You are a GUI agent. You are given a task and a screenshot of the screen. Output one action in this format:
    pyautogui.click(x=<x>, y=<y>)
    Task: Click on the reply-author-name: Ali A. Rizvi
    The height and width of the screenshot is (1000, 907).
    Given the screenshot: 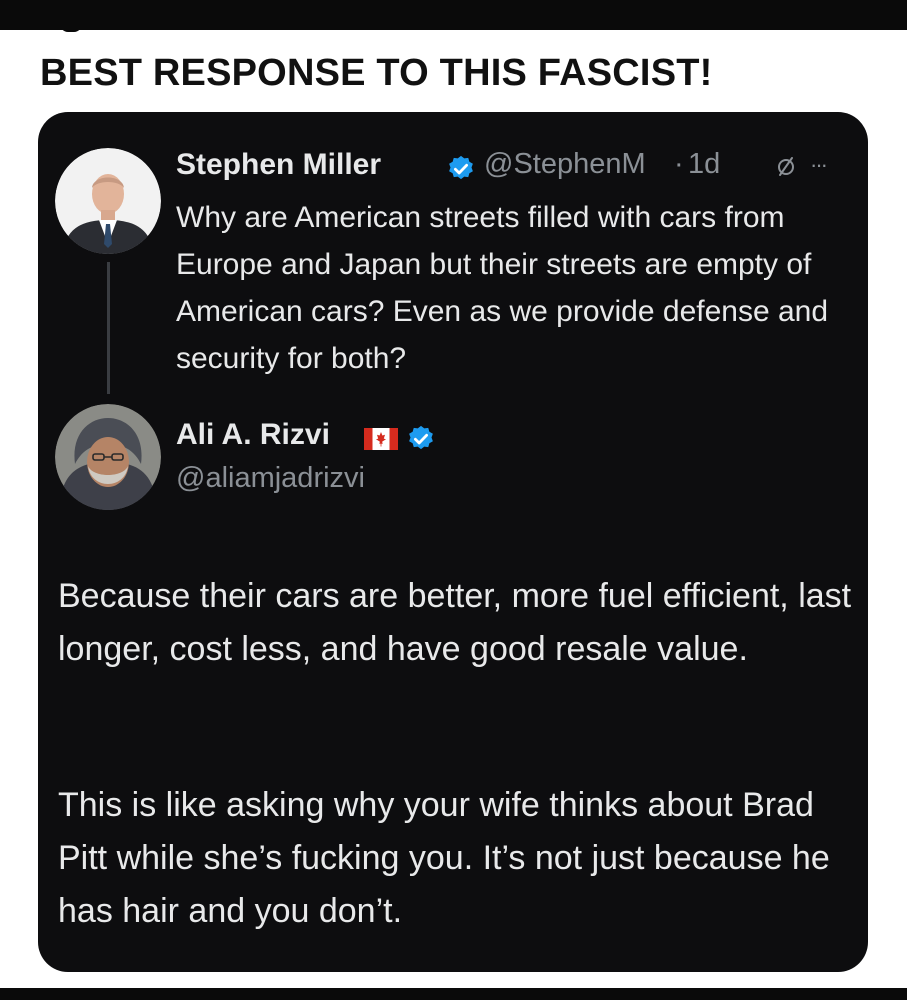 What is the action you would take?
    pyautogui.click(x=253, y=435)
    